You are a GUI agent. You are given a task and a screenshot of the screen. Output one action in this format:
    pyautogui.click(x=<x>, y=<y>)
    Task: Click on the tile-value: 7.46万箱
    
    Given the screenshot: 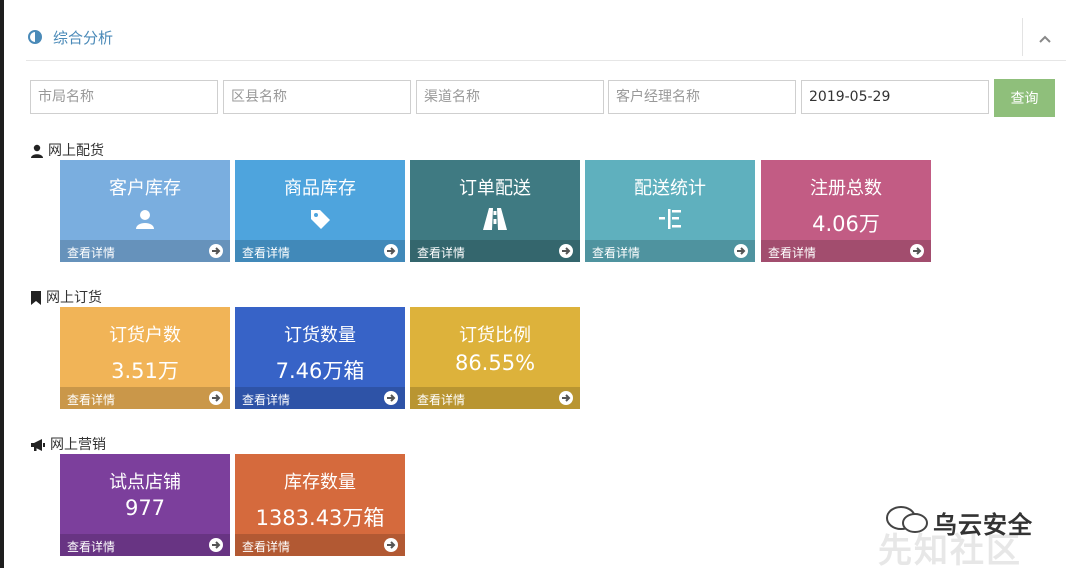 What is the action you would take?
    pyautogui.click(x=320, y=371)
    